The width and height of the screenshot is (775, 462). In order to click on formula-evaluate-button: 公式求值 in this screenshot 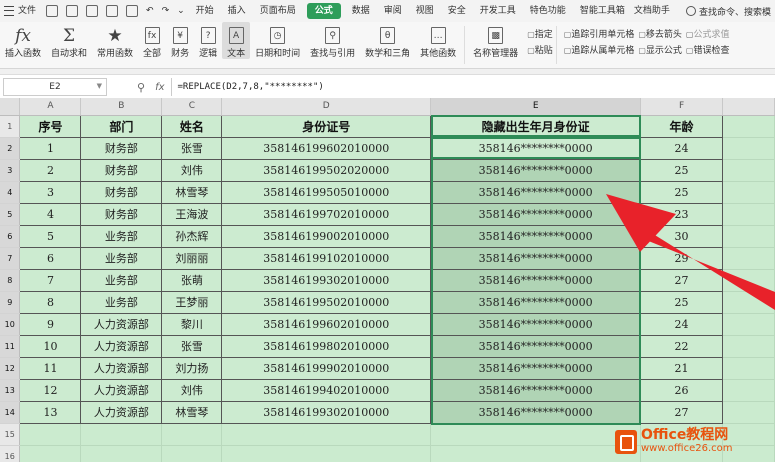, I will do `click(707, 35)`.